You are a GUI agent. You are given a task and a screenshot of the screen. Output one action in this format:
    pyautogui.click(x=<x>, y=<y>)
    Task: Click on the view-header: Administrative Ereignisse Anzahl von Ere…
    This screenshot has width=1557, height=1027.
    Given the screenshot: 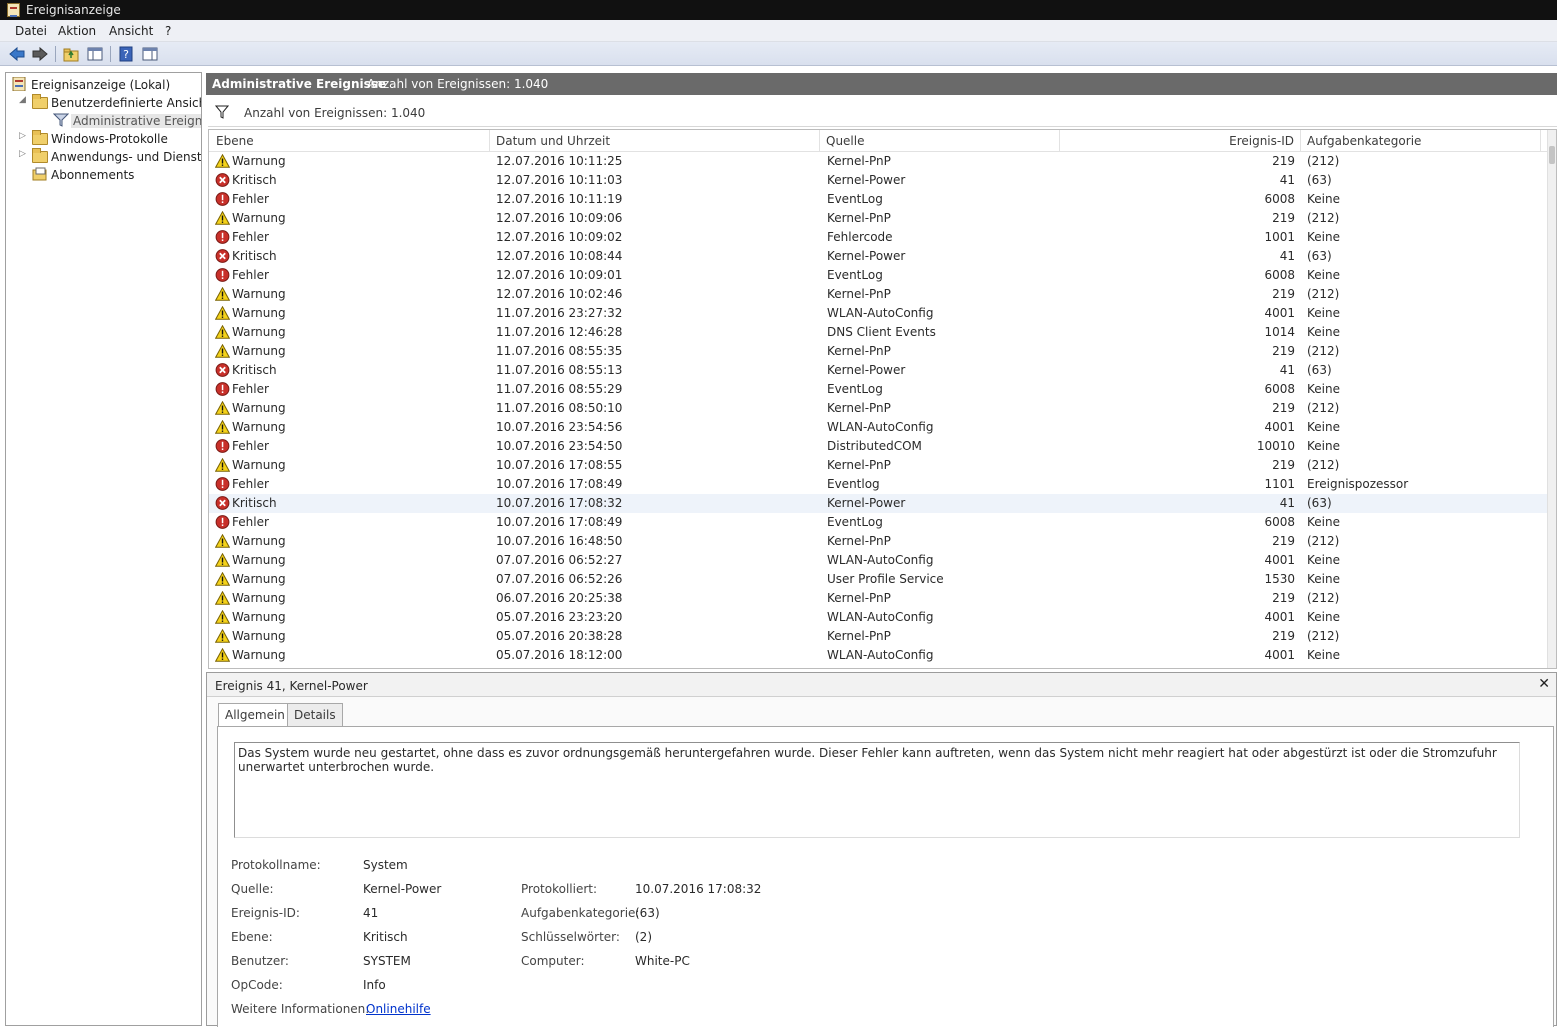 What is the action you would take?
    pyautogui.click(x=881, y=84)
    